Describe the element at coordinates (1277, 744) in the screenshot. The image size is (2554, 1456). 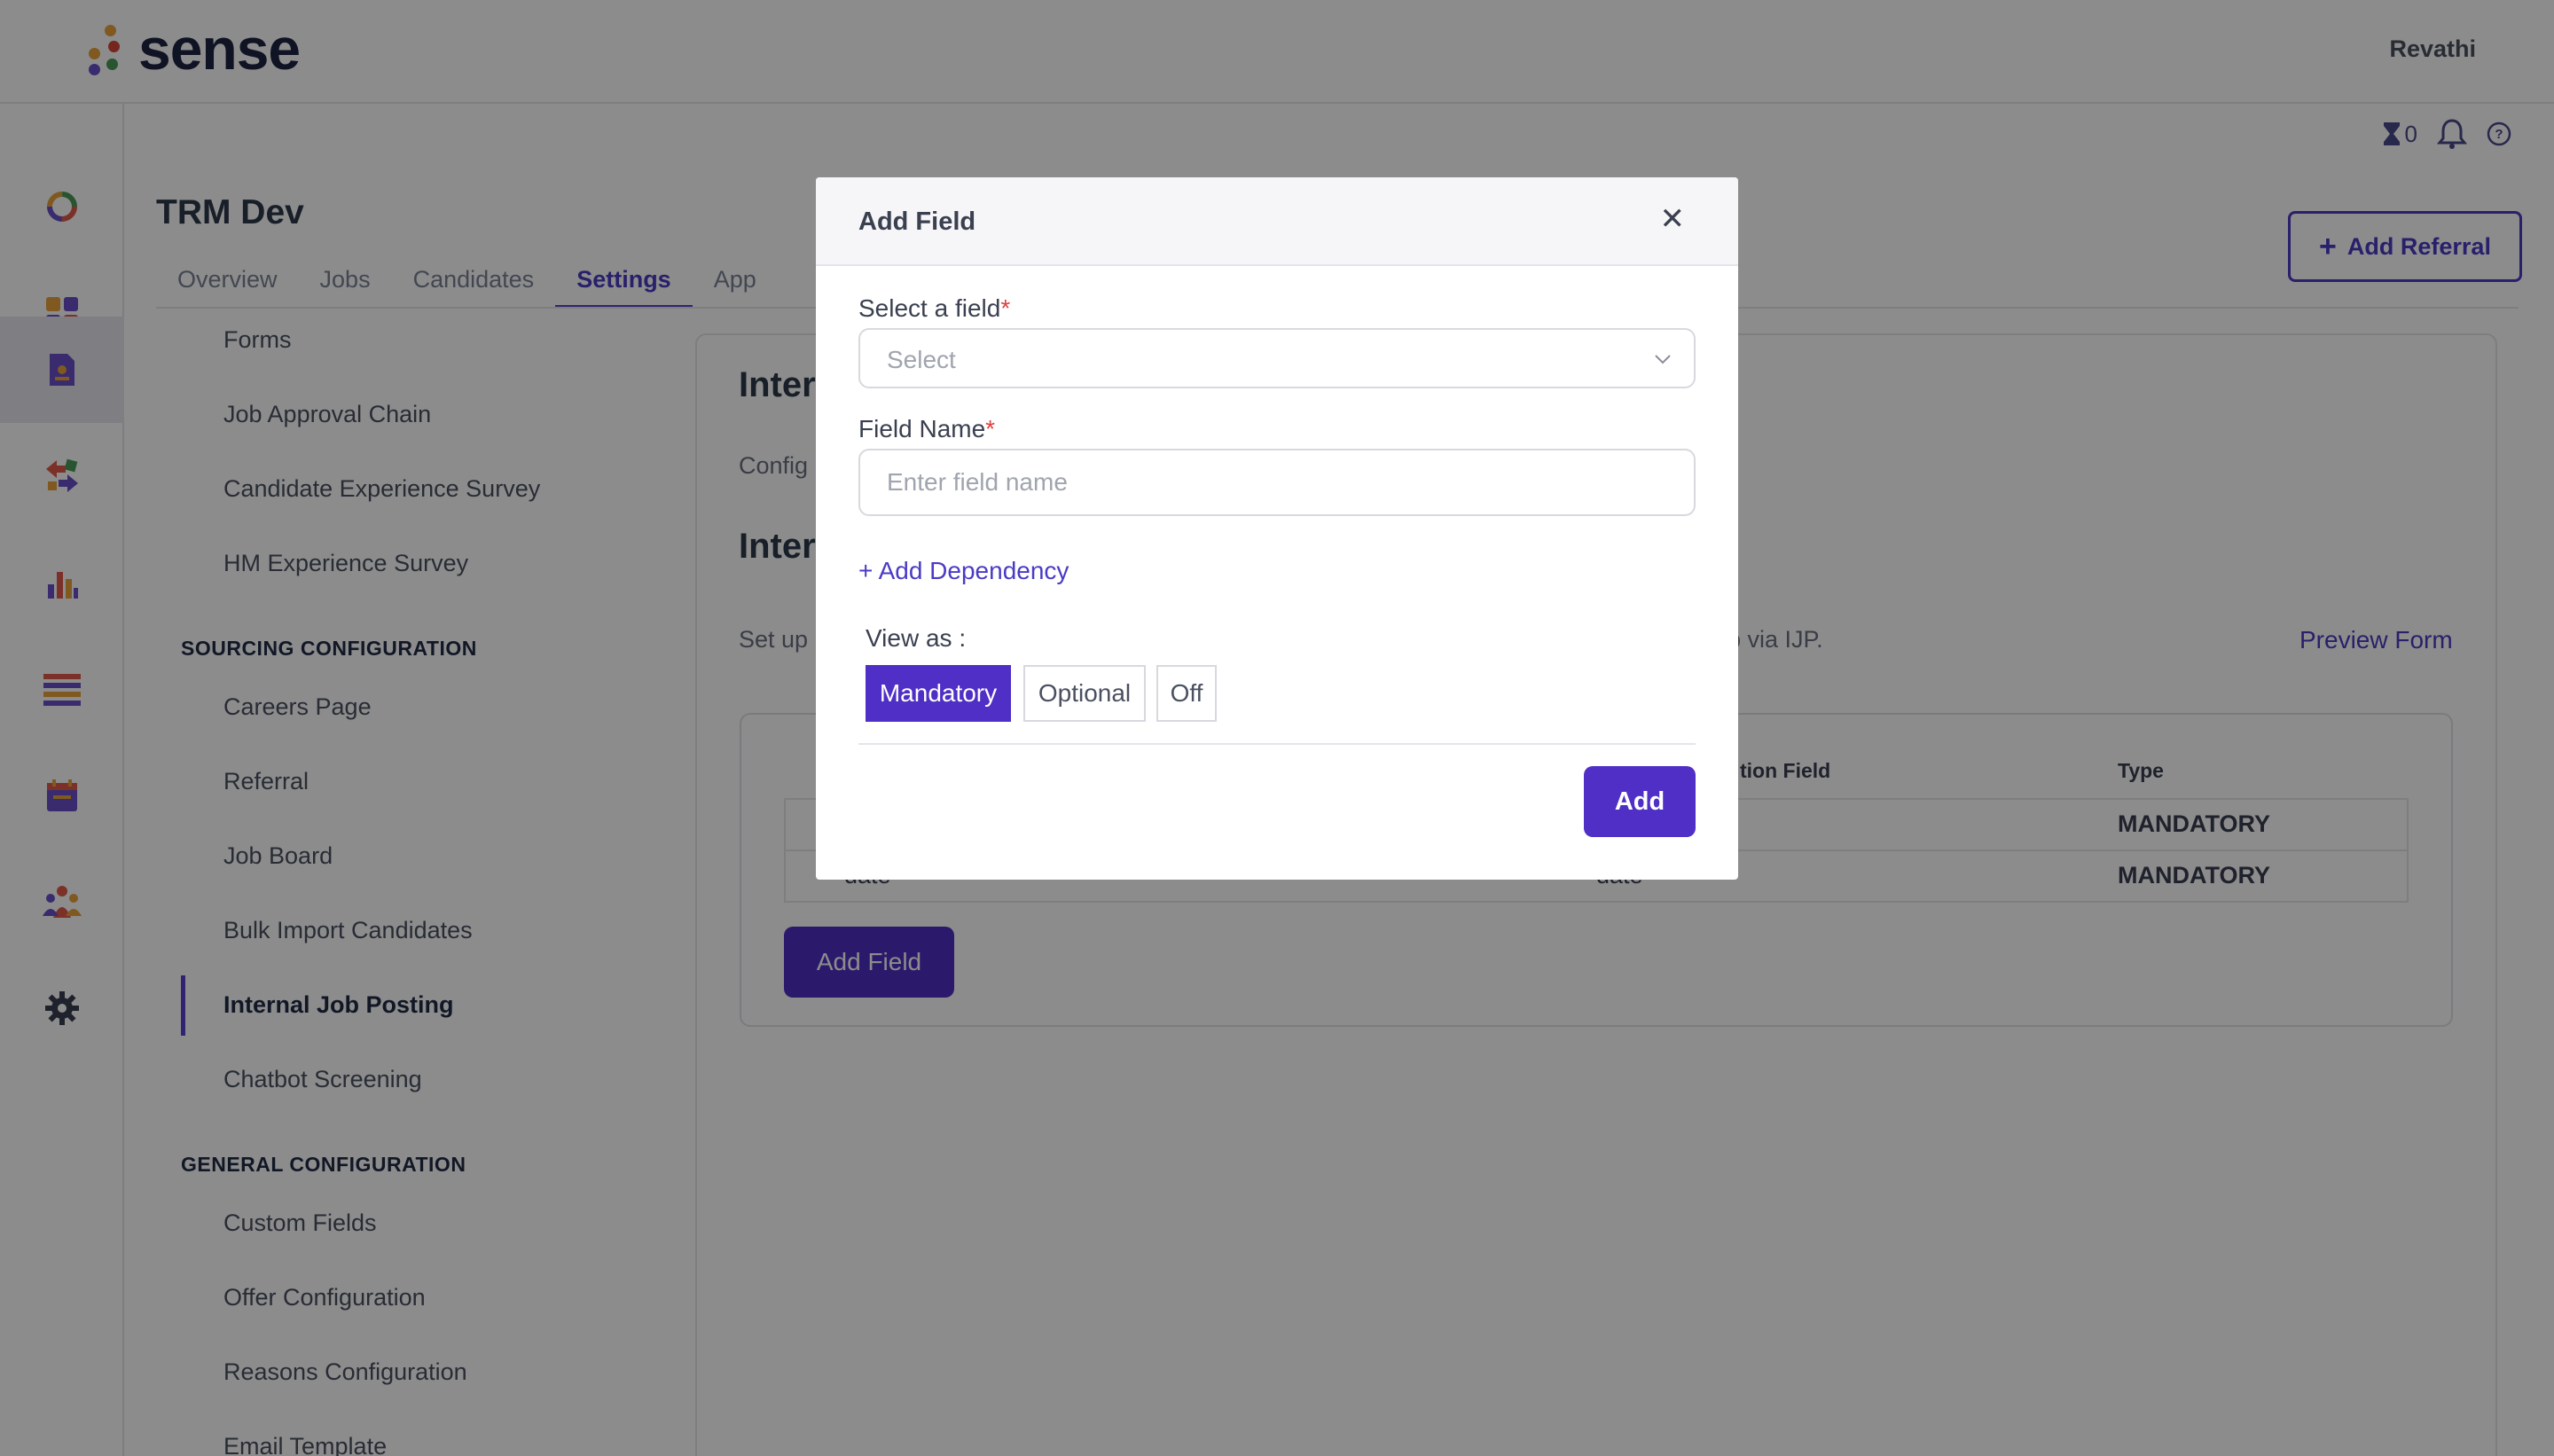
I see `modal-divider` at that location.